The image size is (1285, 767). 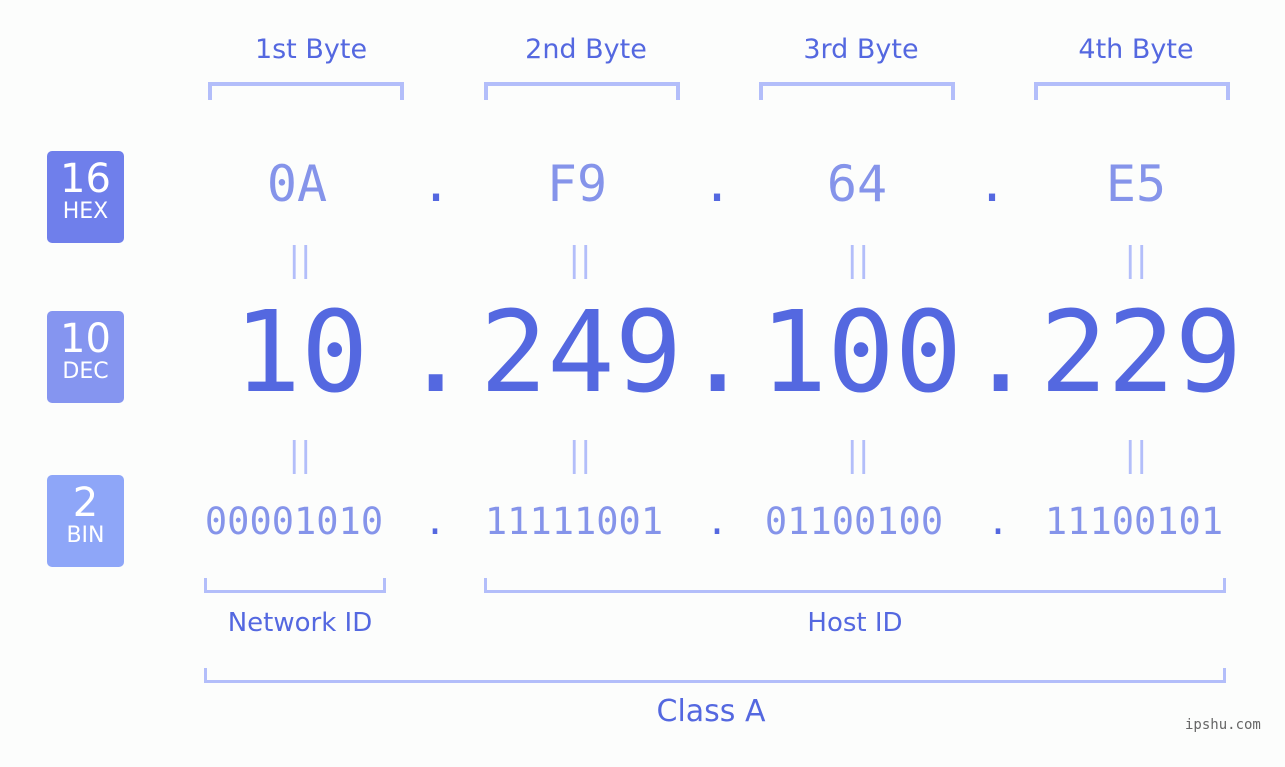 What do you see at coordinates (1136, 184) in the screenshot?
I see `hex-byte-4: E5` at bounding box center [1136, 184].